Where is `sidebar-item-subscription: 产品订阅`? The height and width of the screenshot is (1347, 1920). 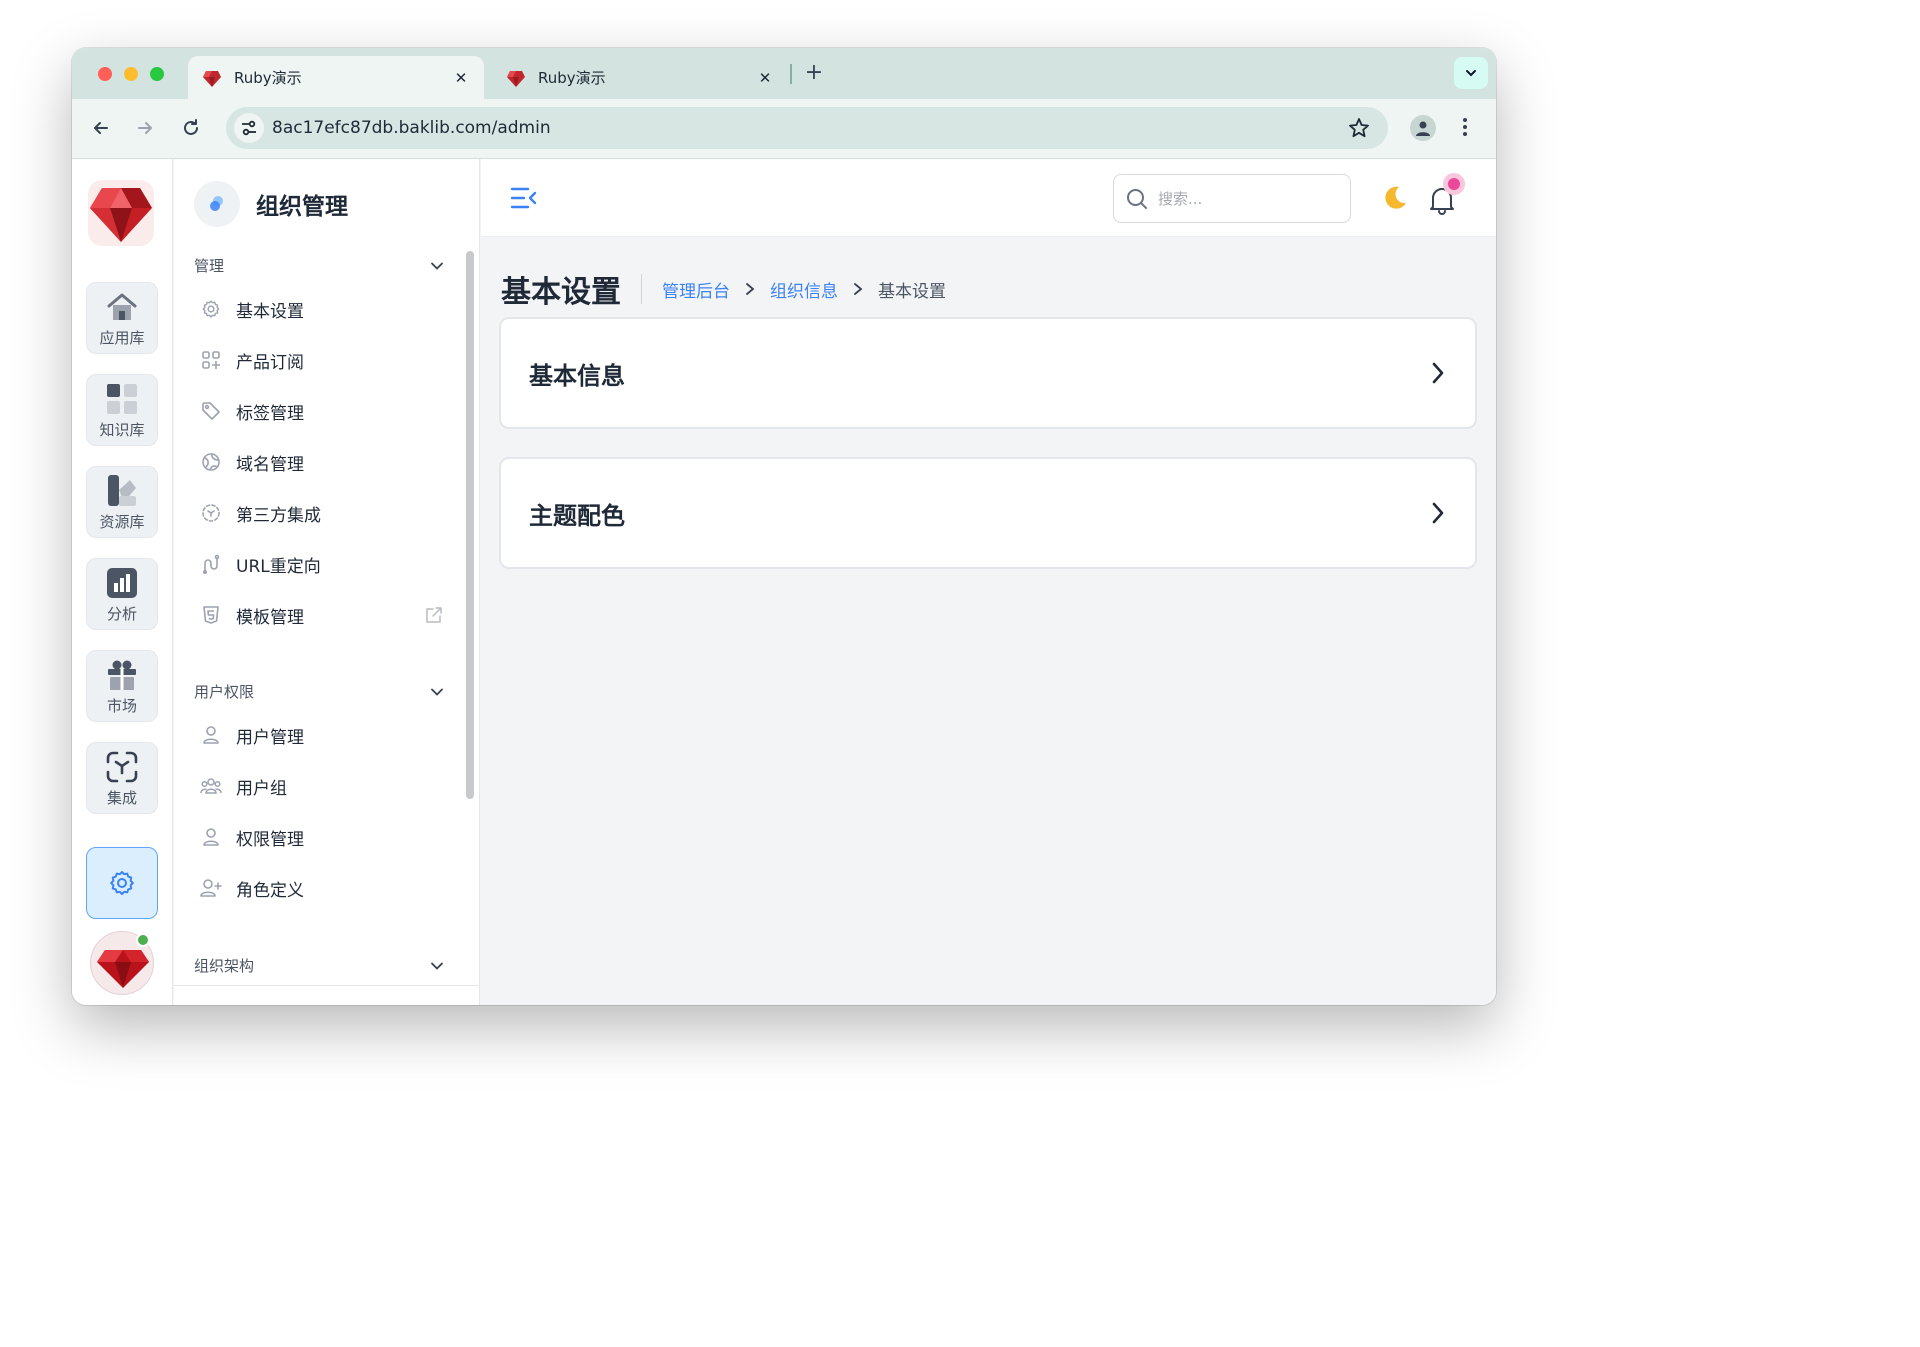
sidebar-item-subscription: 产品订阅 is located at coordinates (322, 360).